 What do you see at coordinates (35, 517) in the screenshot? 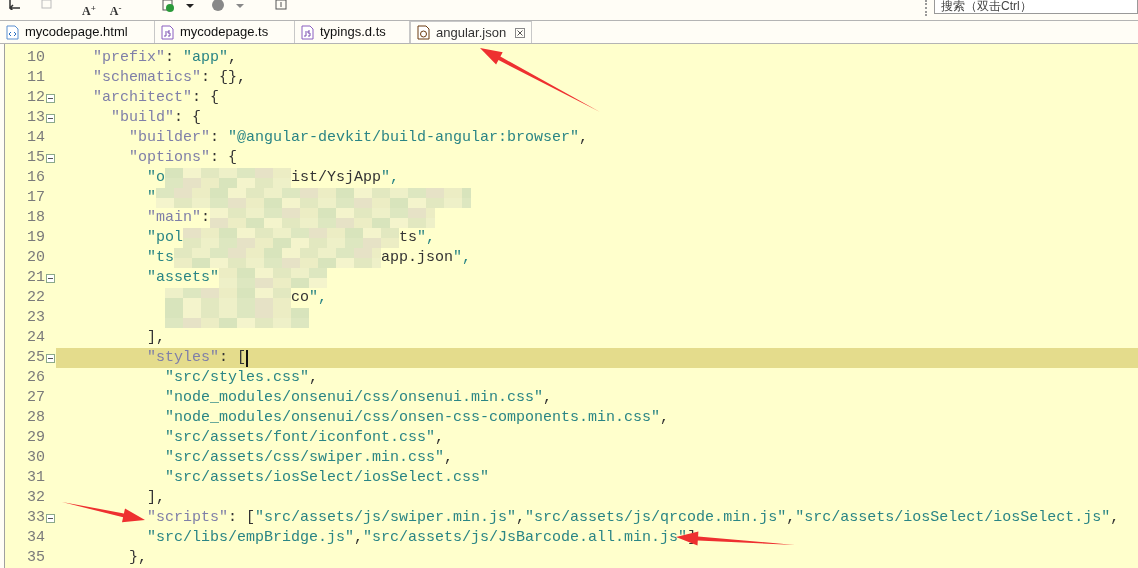
I see `line-number: 33` at bounding box center [35, 517].